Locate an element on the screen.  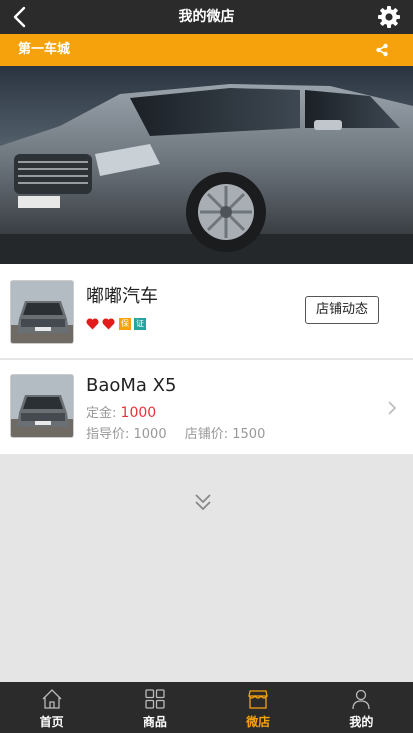
guide-price: 指导价: 1000 is located at coordinates (126, 434).